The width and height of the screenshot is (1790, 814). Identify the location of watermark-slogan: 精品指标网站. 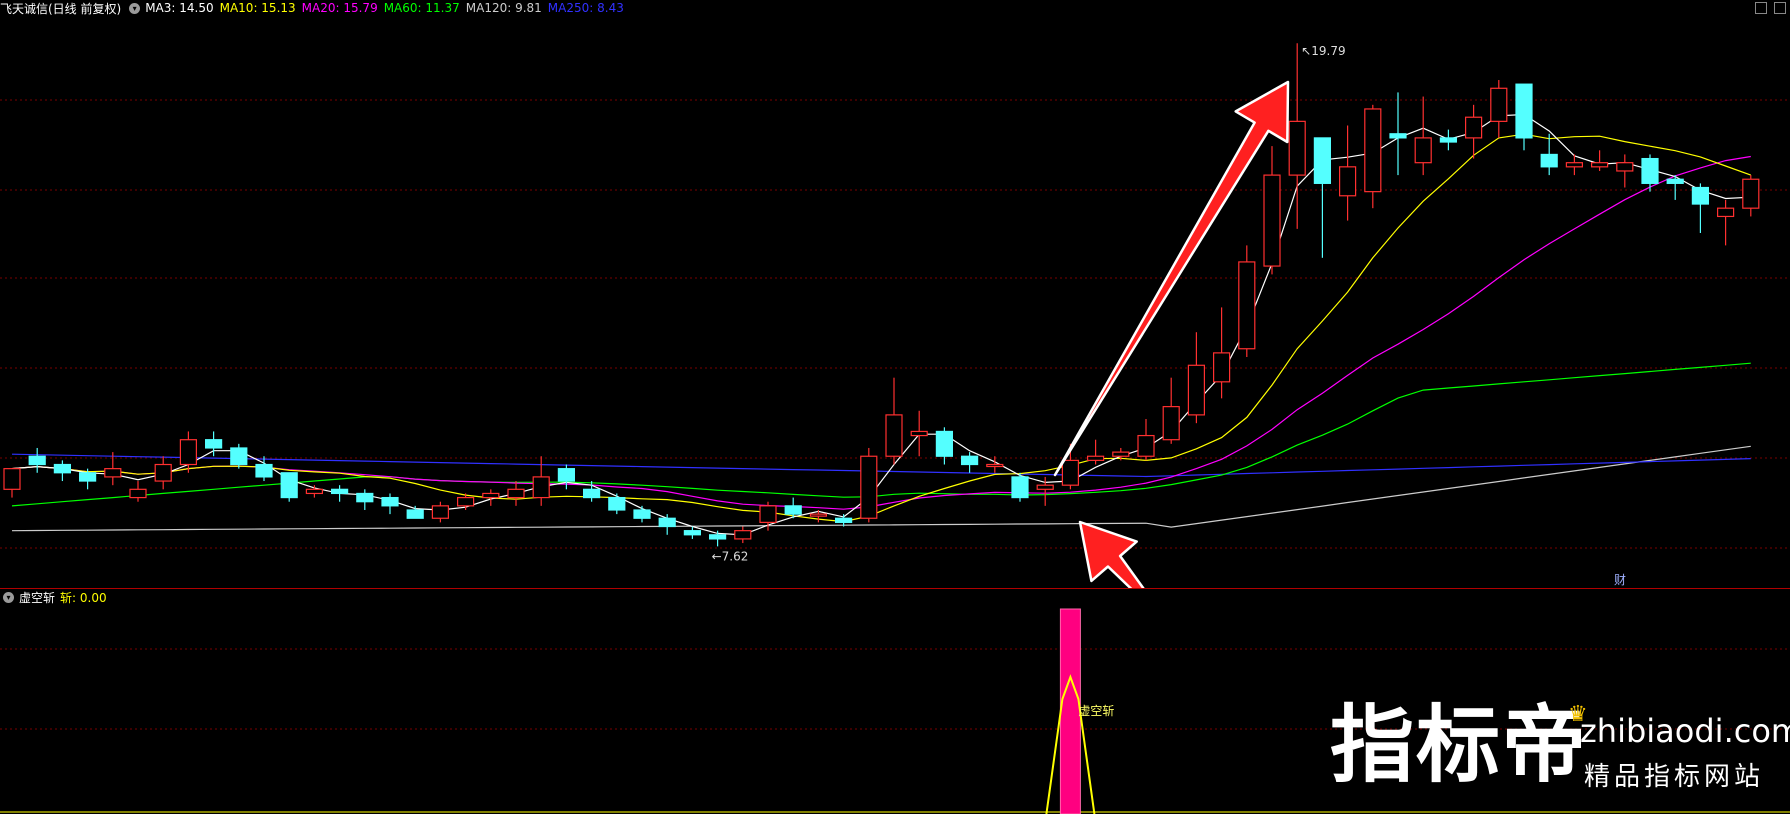
(1674, 777).